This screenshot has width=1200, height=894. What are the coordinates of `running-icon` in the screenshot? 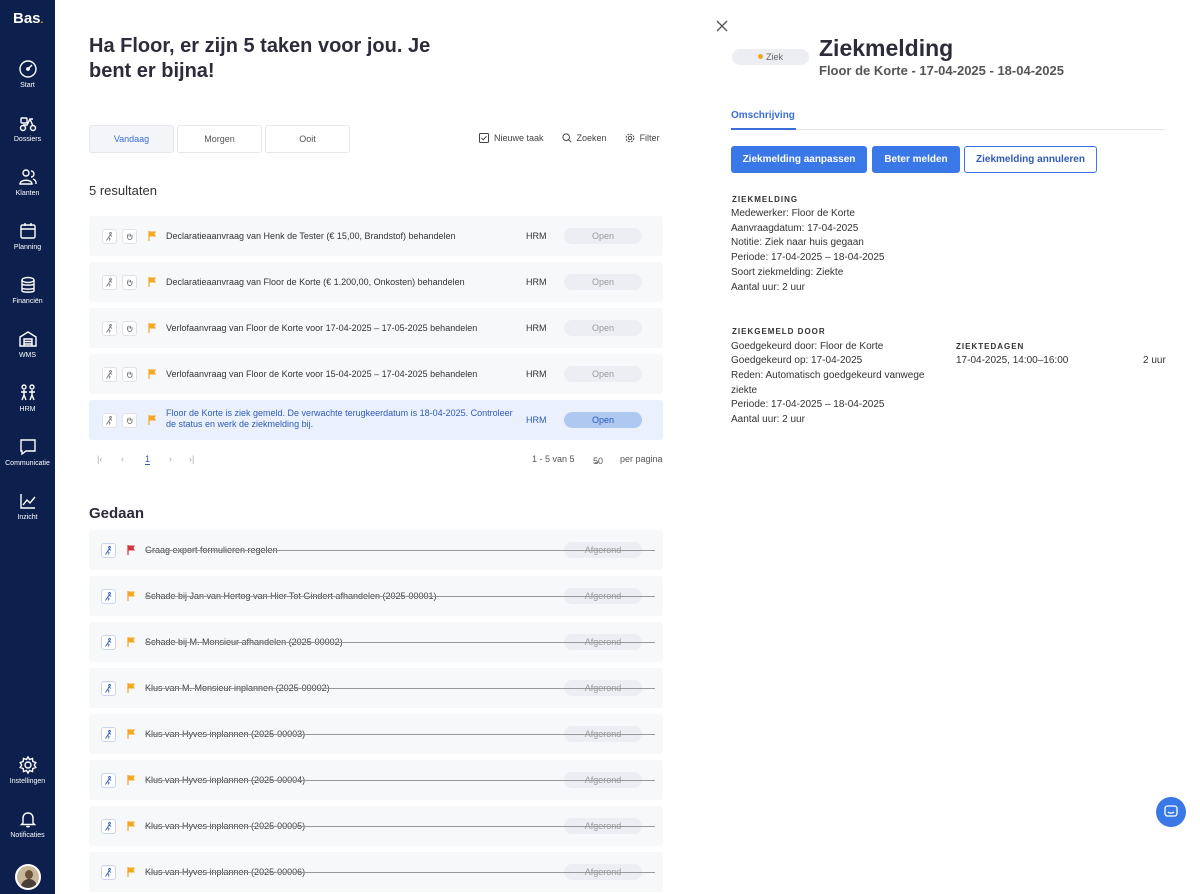 It's located at (108, 642).